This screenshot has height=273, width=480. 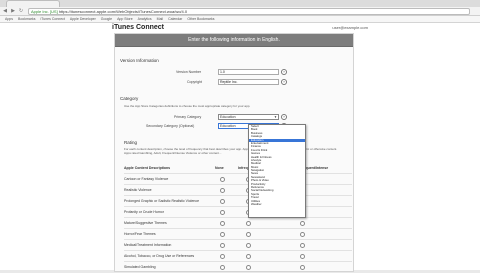 What do you see at coordinates (5, 11) in the screenshot?
I see `back-icon: ◀` at bounding box center [5, 11].